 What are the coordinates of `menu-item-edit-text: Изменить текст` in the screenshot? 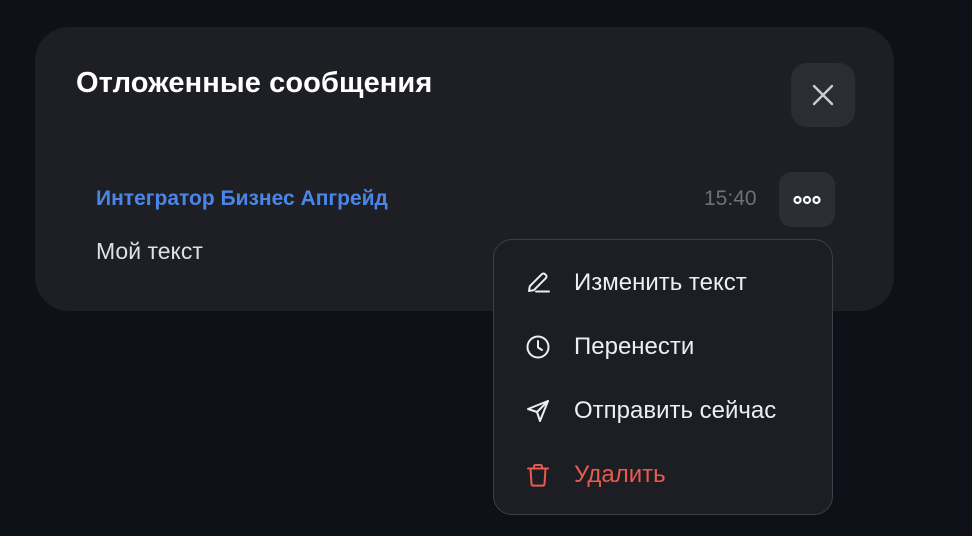 It's located at (663, 283).